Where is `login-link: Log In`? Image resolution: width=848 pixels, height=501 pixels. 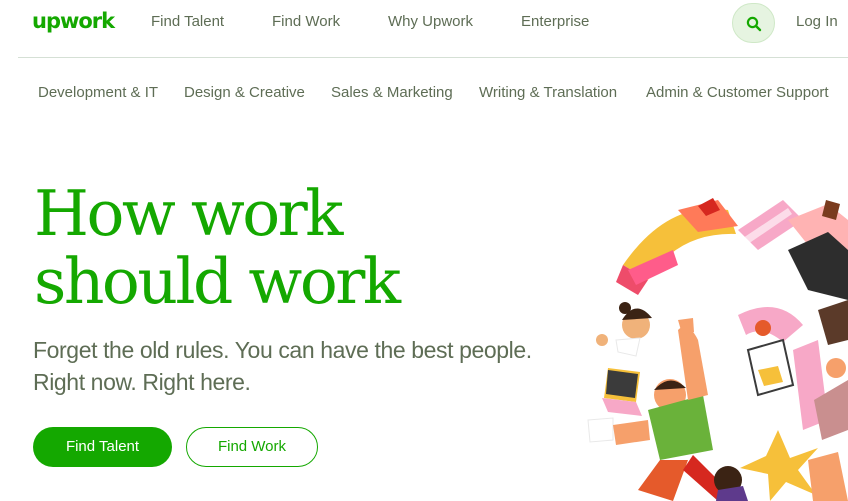
login-link: Log In is located at coordinates (817, 21).